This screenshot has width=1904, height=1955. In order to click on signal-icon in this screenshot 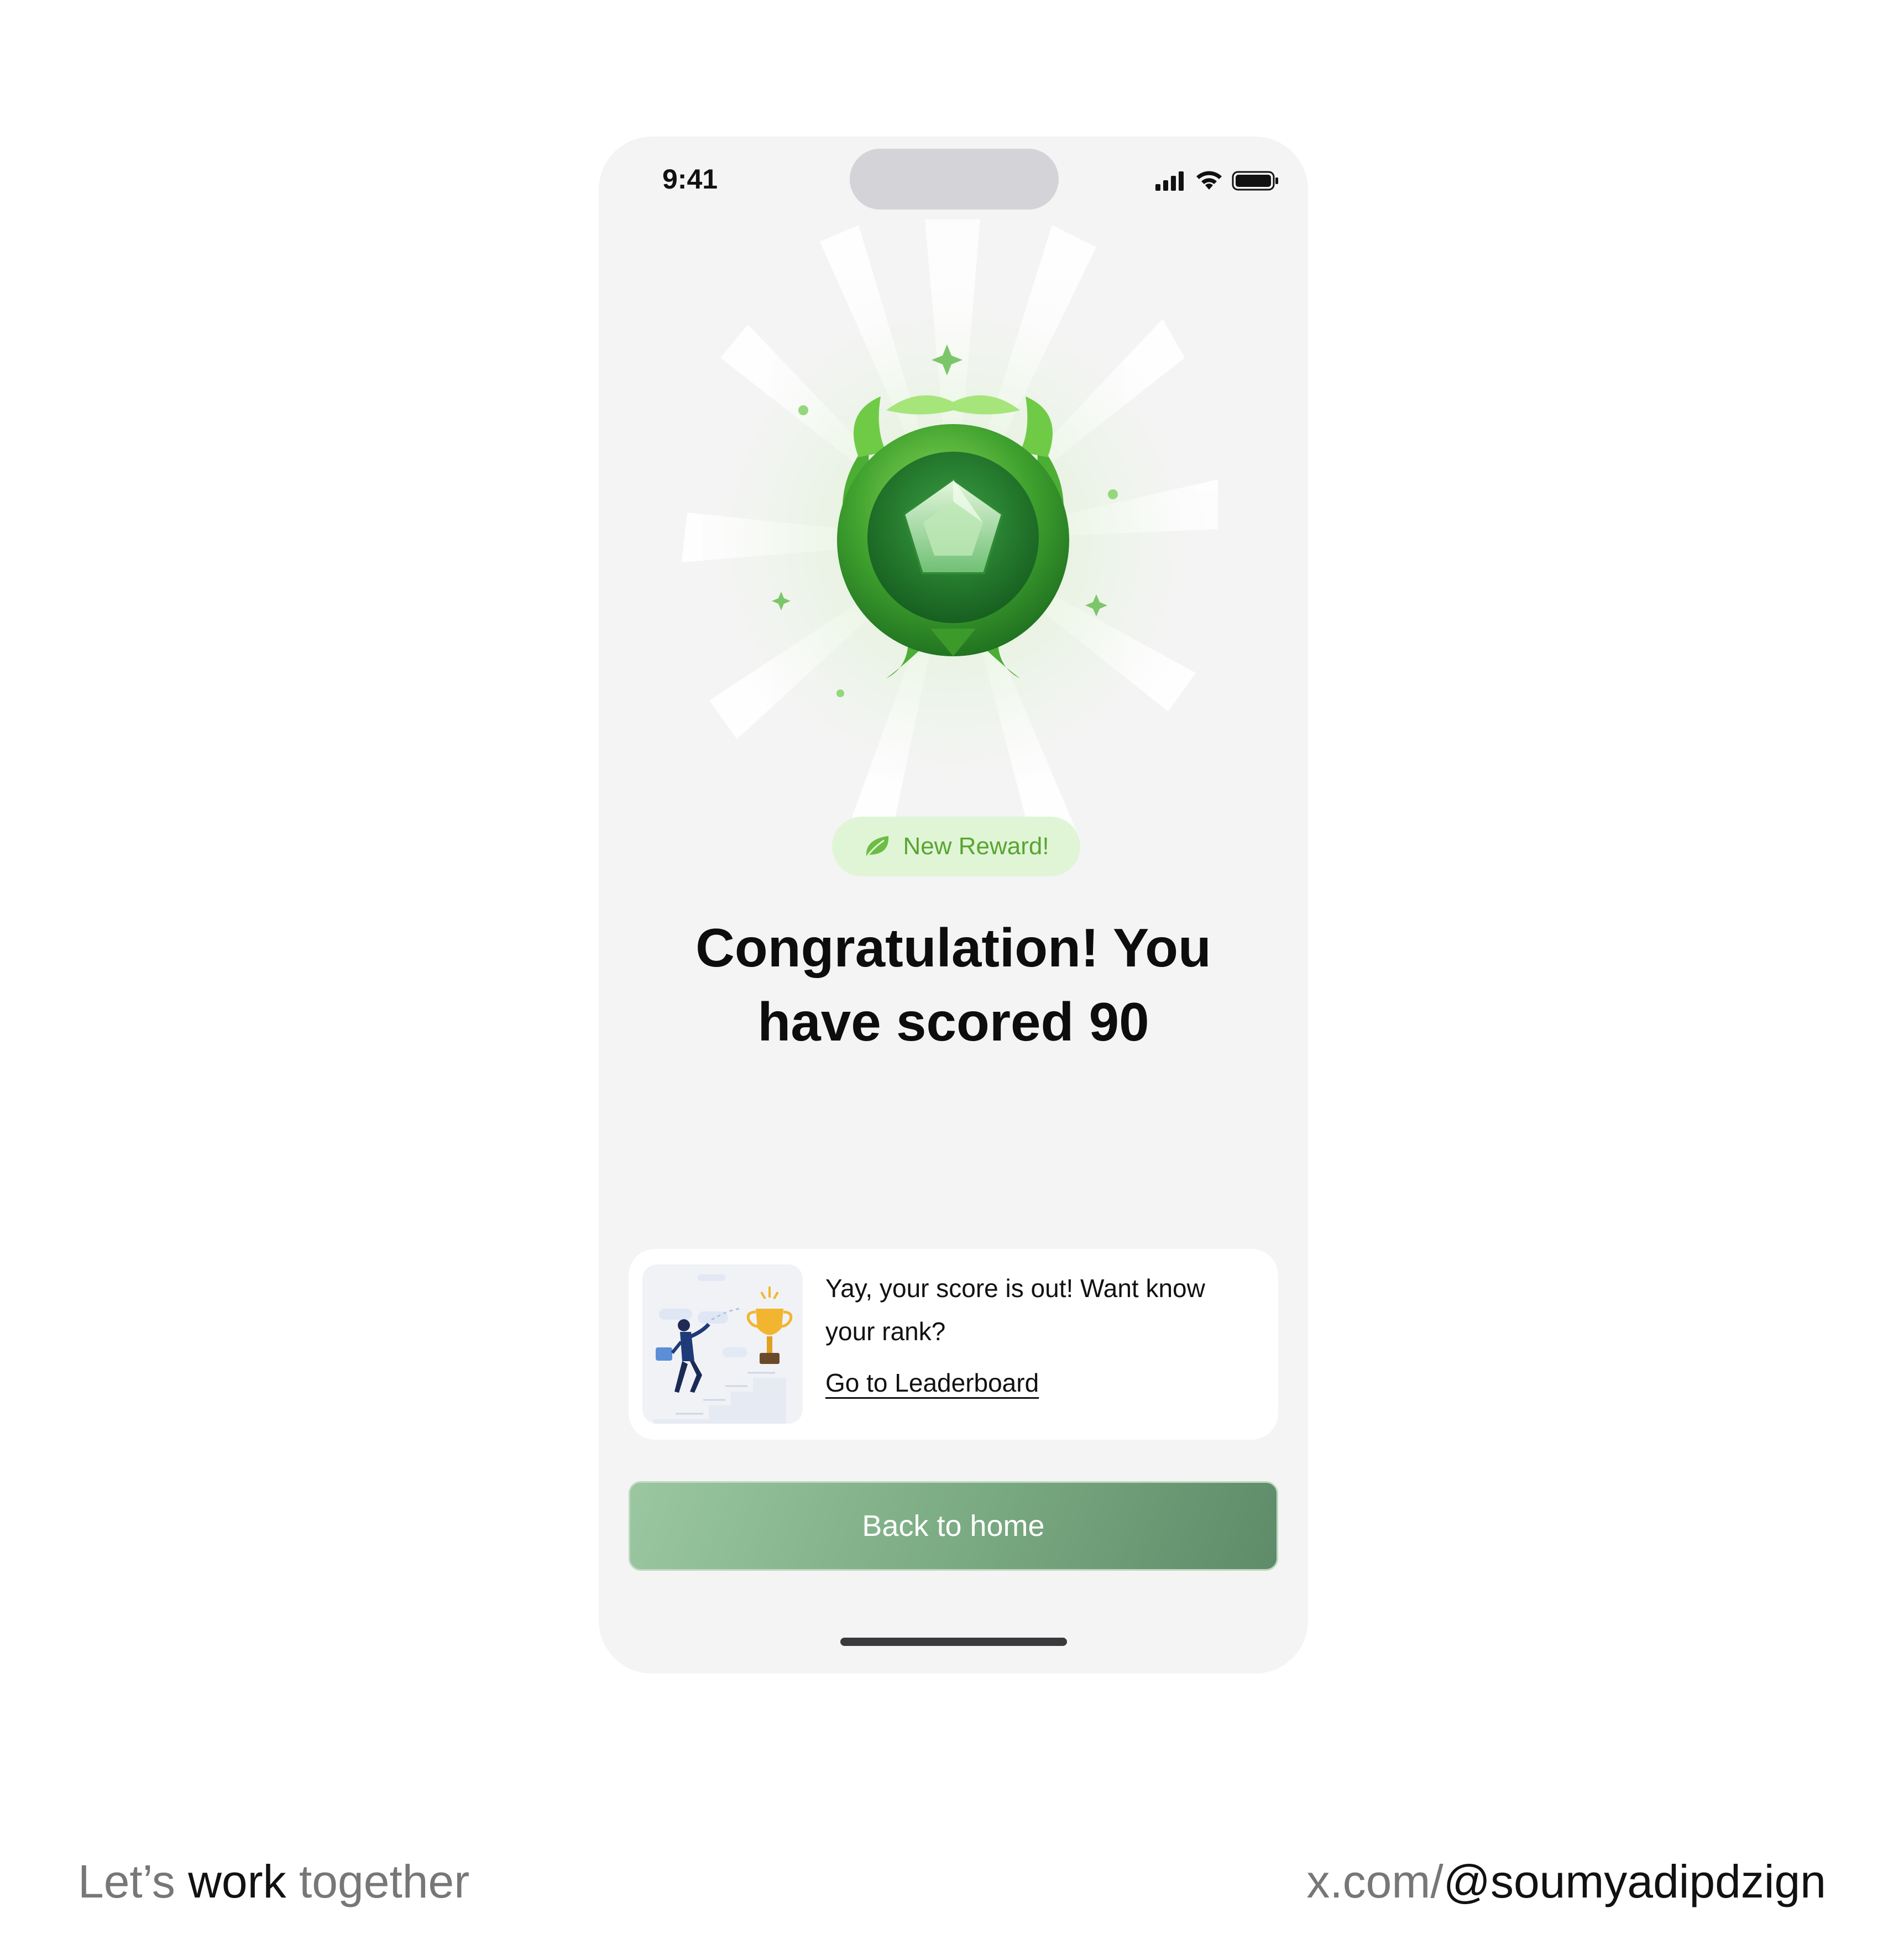, I will do `click(1170, 181)`.